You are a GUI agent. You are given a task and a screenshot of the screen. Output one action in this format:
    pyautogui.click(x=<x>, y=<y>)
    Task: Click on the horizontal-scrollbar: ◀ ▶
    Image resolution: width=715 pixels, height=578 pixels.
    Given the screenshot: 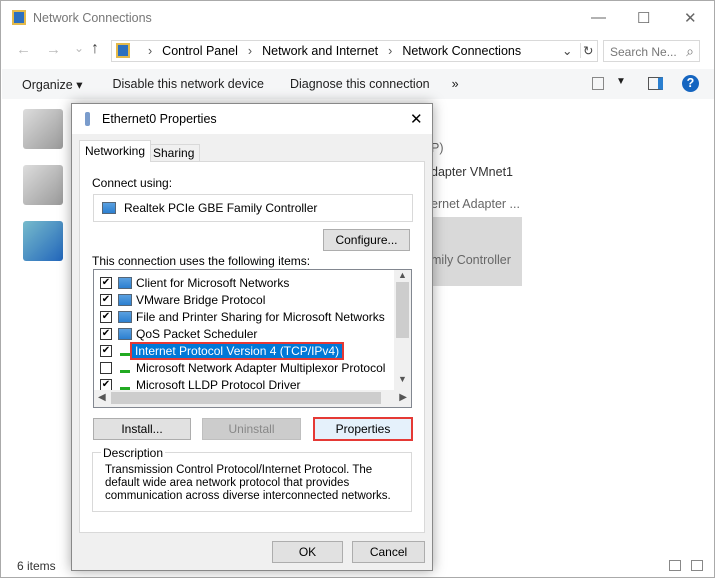 What is the action you would take?
    pyautogui.click(x=252, y=398)
    